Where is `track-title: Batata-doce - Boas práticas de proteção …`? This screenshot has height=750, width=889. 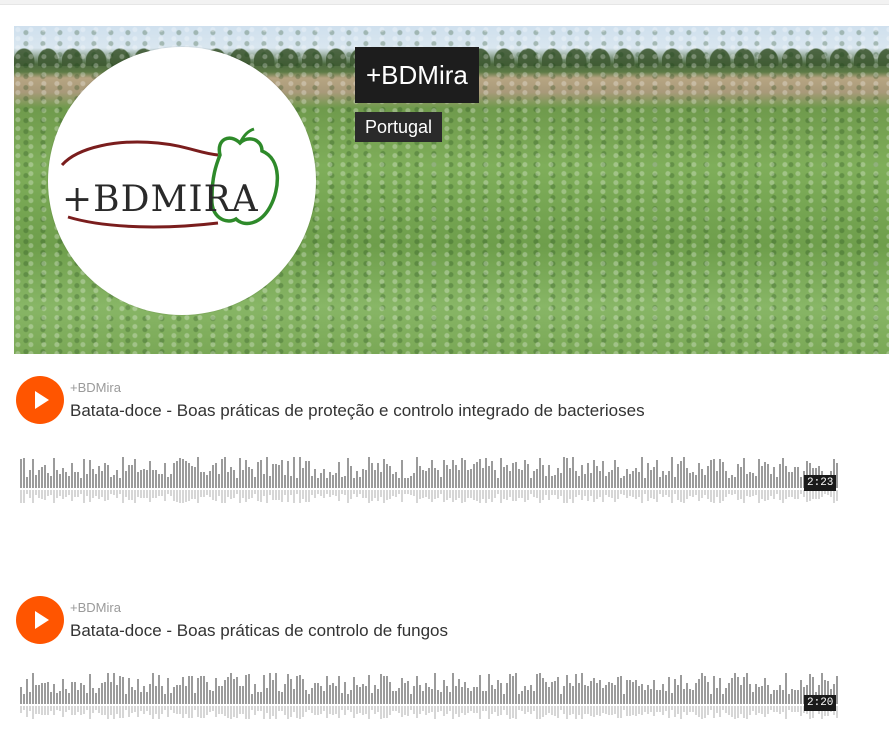 track-title: Batata-doce - Boas práticas de proteção … is located at coordinates (357, 411).